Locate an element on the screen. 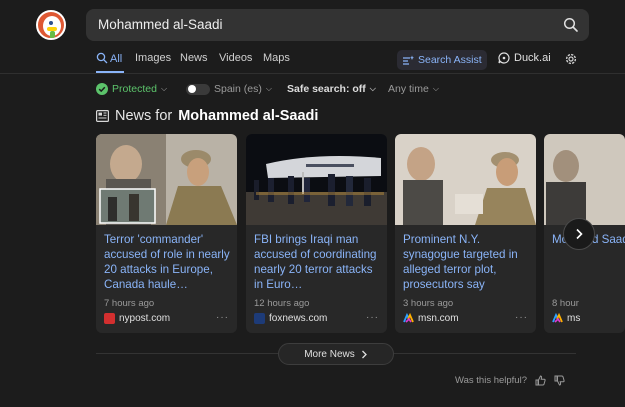 This screenshot has width=625, height=407. search-assist-label: Search Assist is located at coordinates (450, 60).